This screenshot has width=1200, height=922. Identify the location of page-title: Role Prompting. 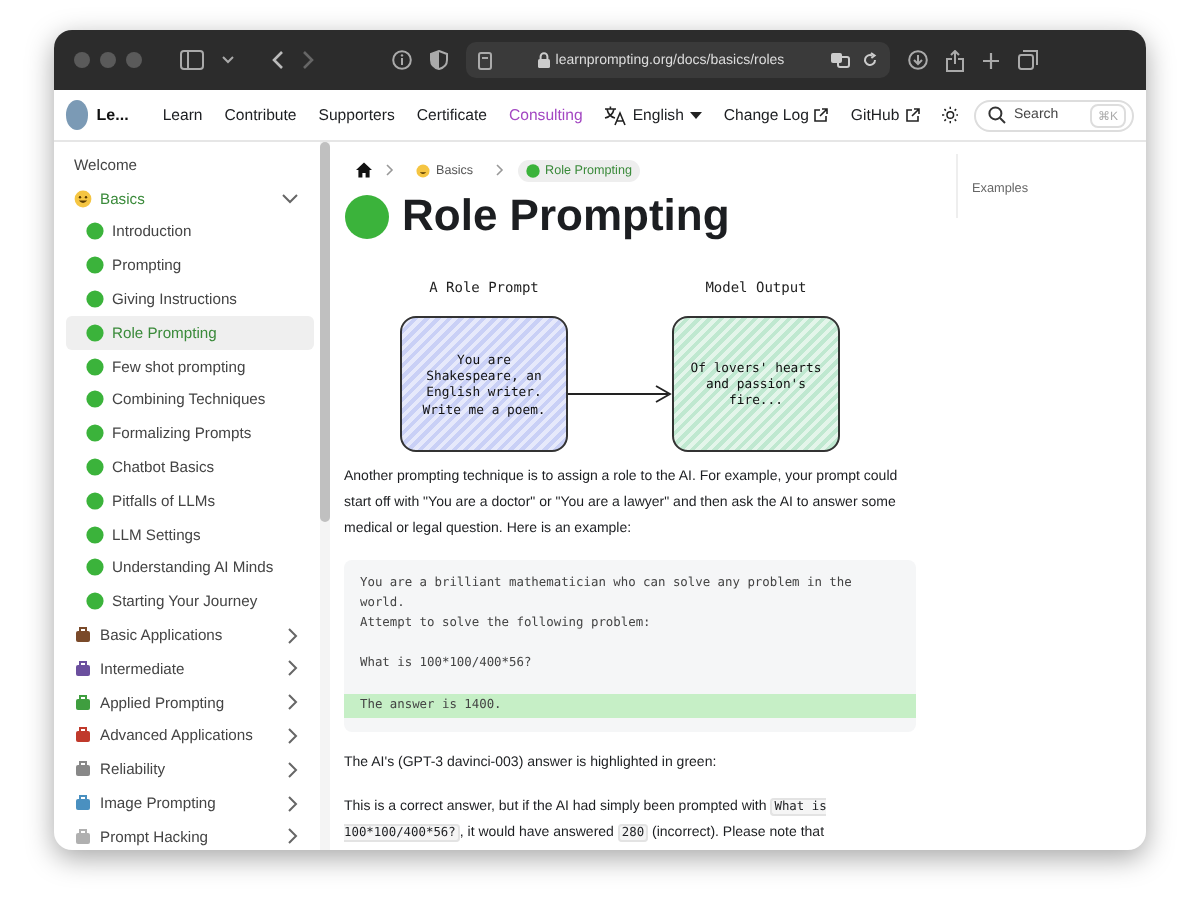
(566, 216).